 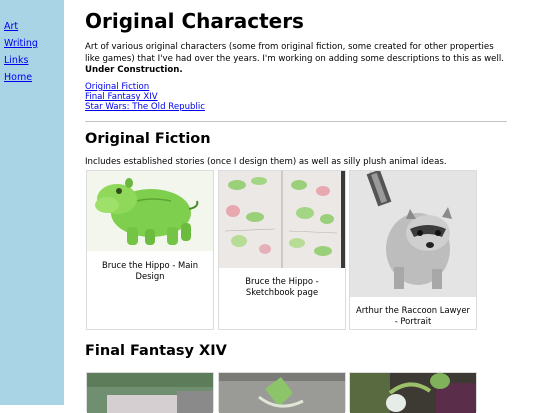 What do you see at coordinates (413, 315) in the screenshot?
I see `art-card-caption: Arthur the Raccoon Lawyer - Portrait` at bounding box center [413, 315].